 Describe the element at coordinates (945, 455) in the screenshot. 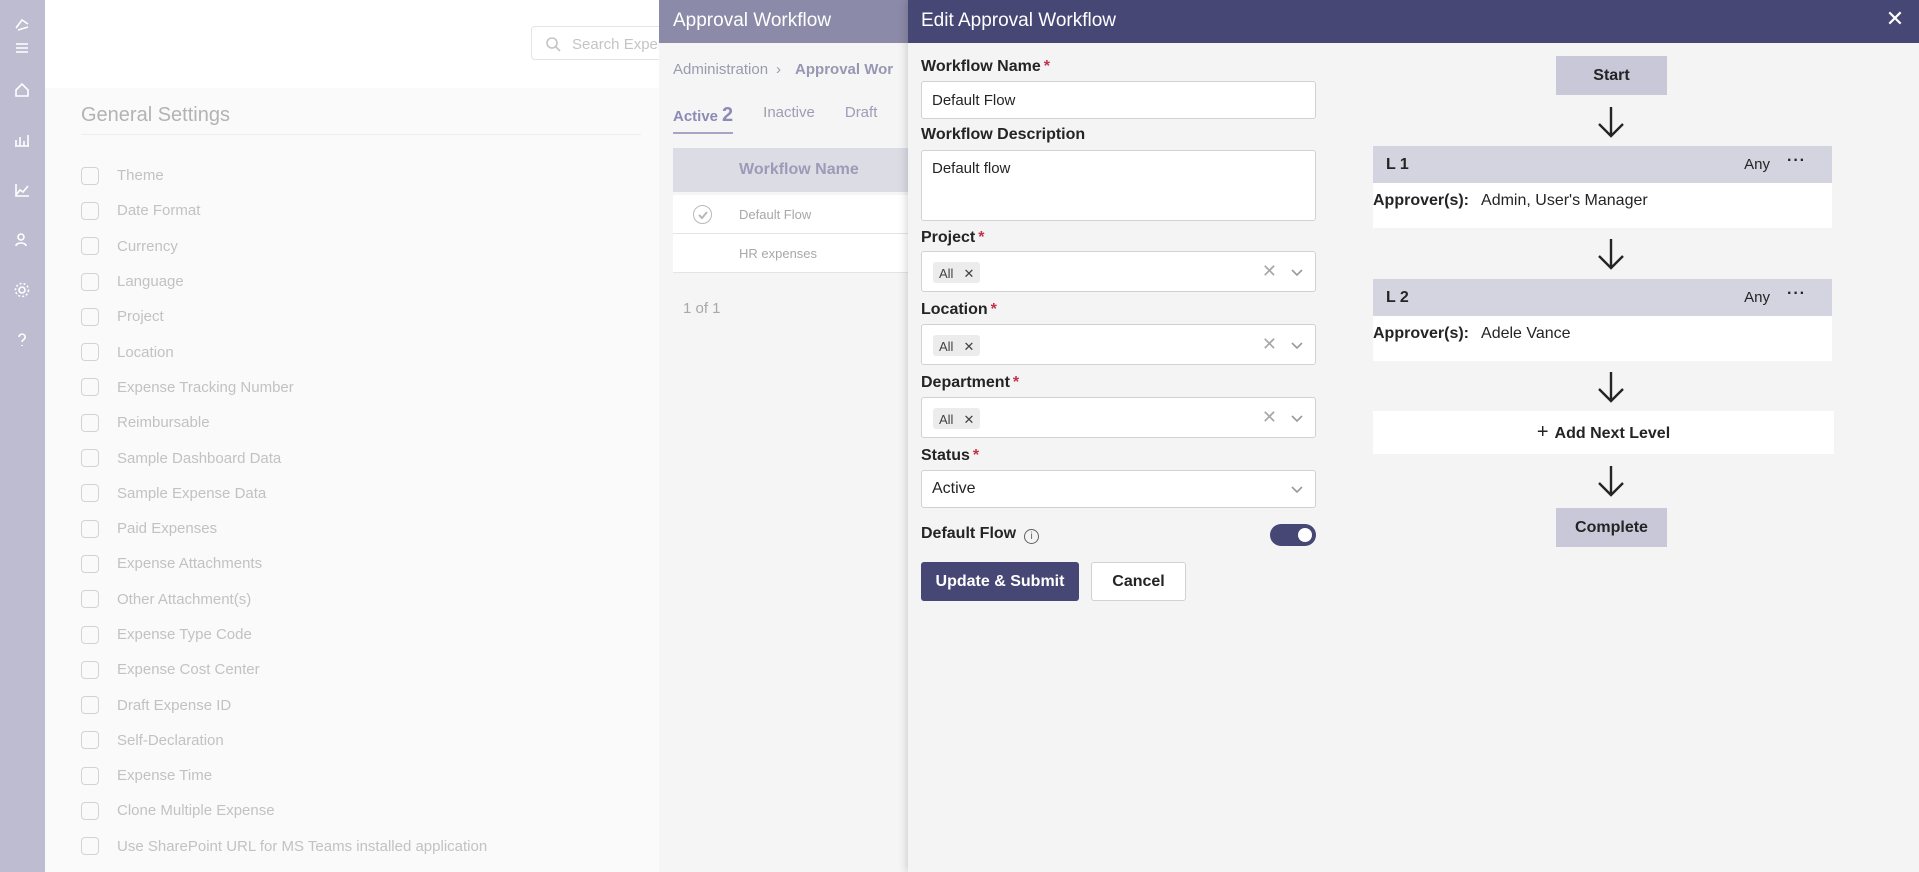

I see `label-text: Status` at that location.